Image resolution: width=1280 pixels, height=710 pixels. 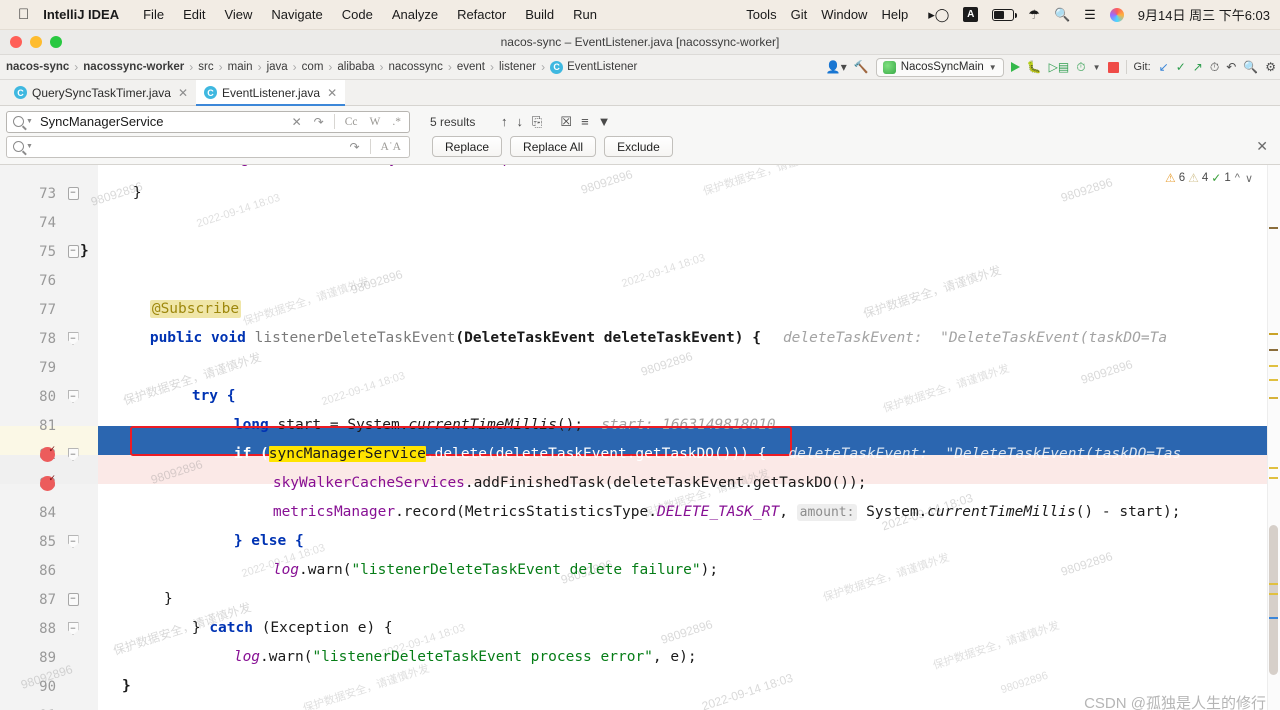 I want to click on menu-app-name: IntelliJ IDEA, so click(x=81, y=14).